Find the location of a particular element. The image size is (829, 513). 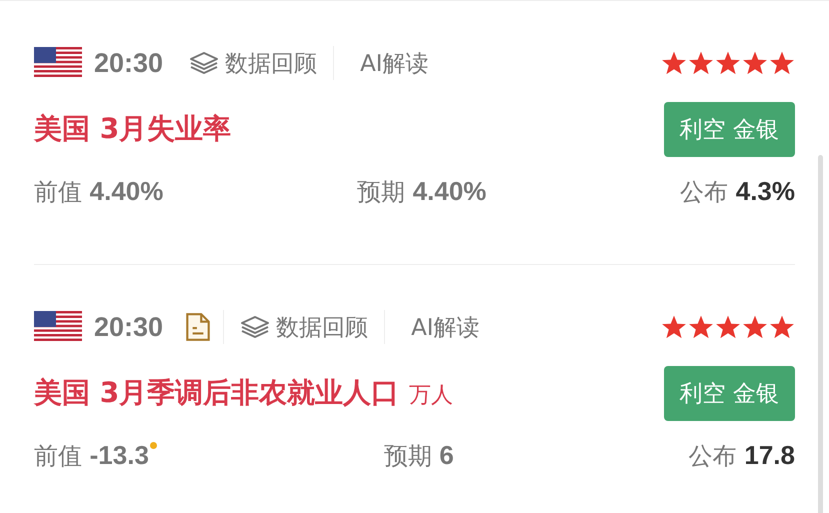

actual-value: 公布 17.8 is located at coordinates (741, 456).